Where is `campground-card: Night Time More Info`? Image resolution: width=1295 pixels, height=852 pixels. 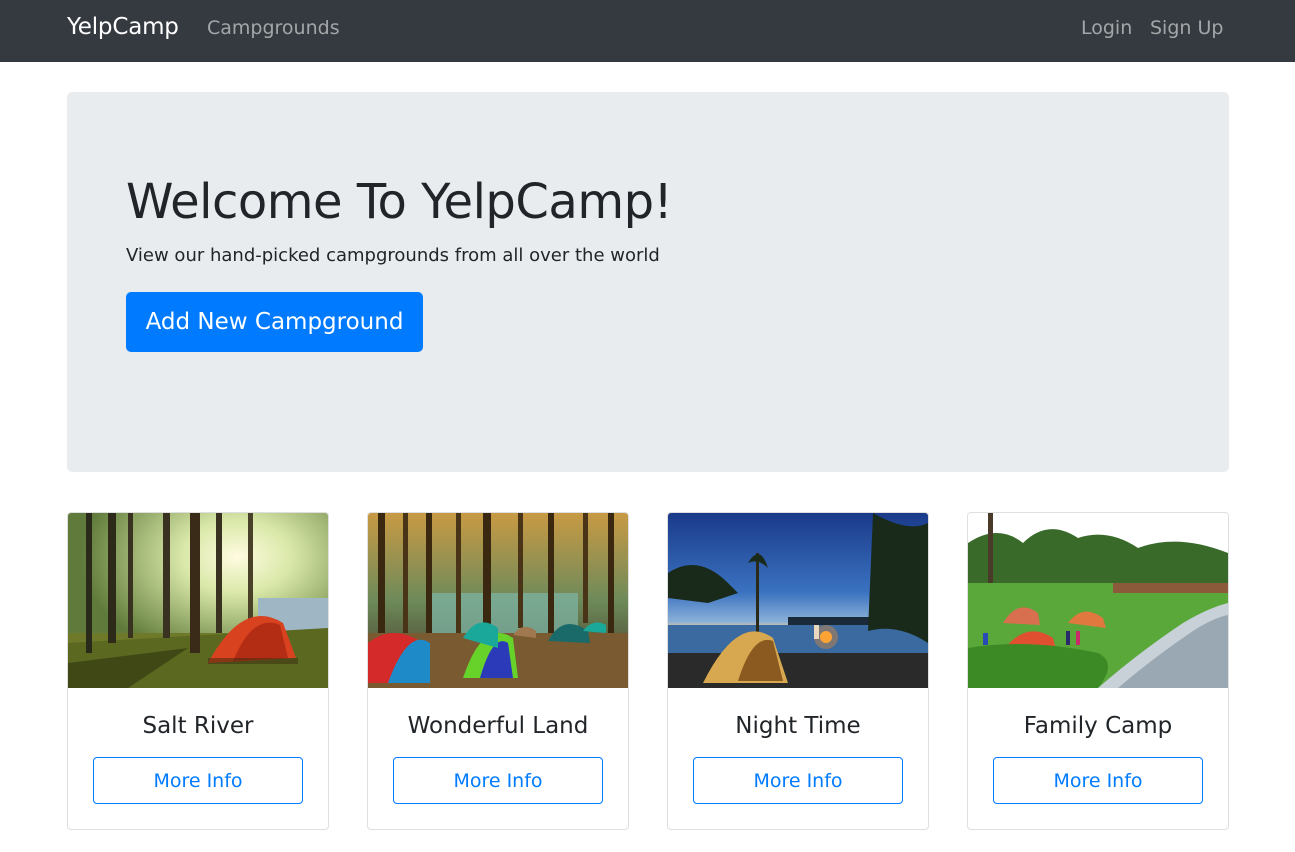
campground-card: Night Time More Info is located at coordinates (798, 671).